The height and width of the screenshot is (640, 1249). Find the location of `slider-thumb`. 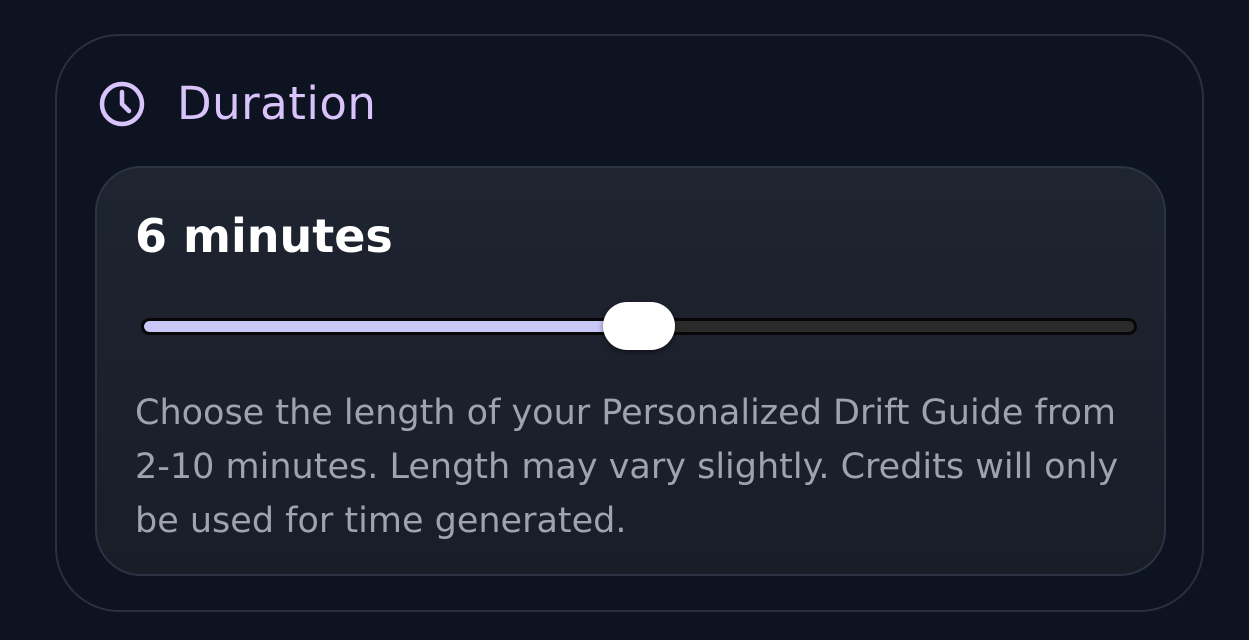

slider-thumb is located at coordinates (639, 326).